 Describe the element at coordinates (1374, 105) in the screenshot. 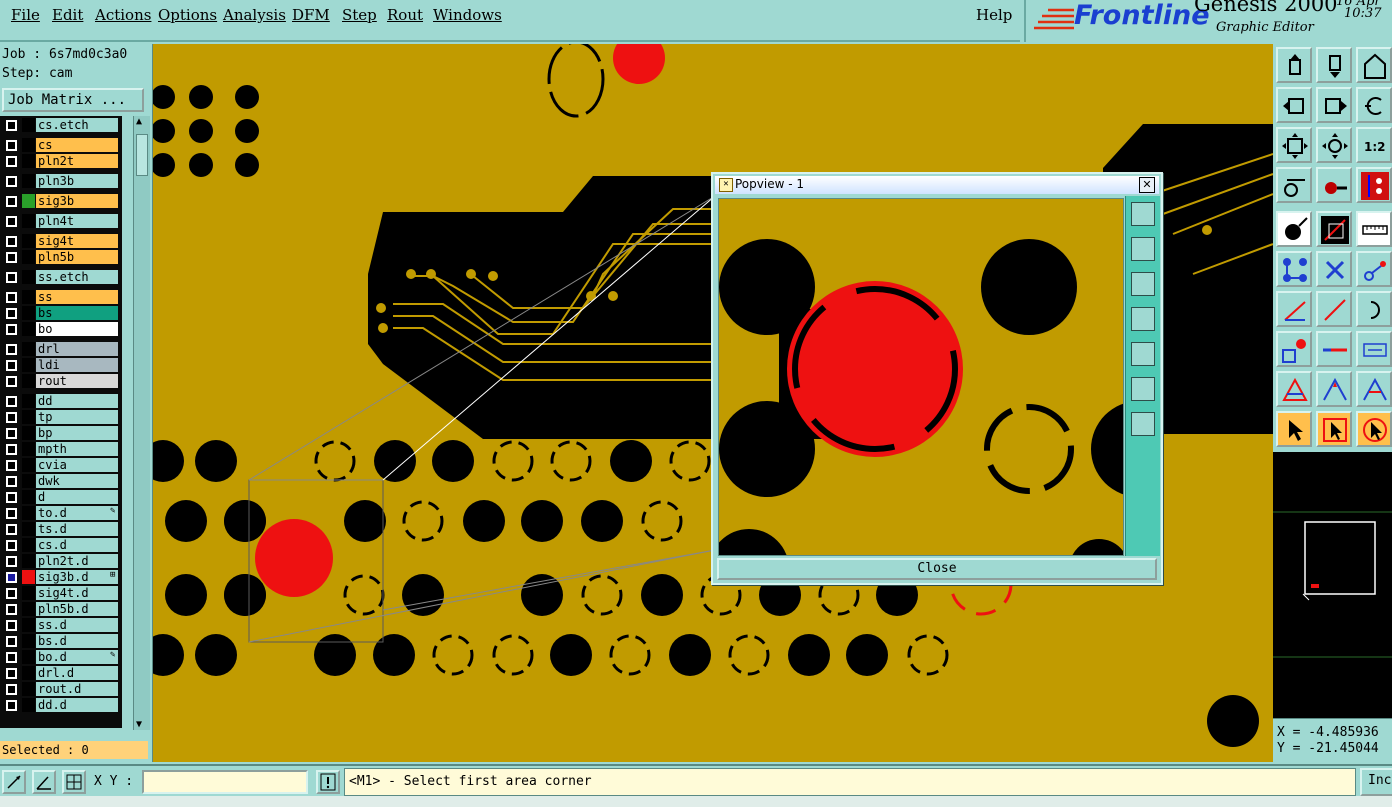

I see `redraw-icon` at that location.